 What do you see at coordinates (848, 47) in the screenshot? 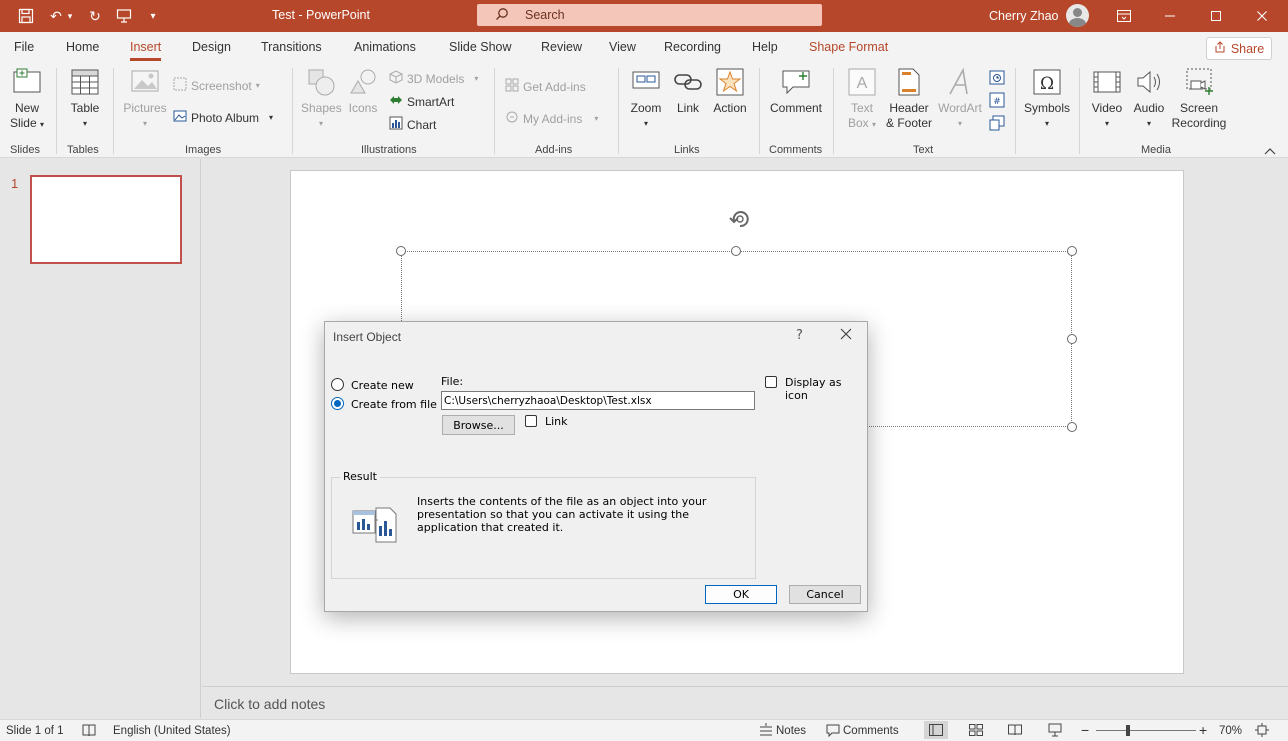
I see `tab-shape-format: Shape Format` at bounding box center [848, 47].